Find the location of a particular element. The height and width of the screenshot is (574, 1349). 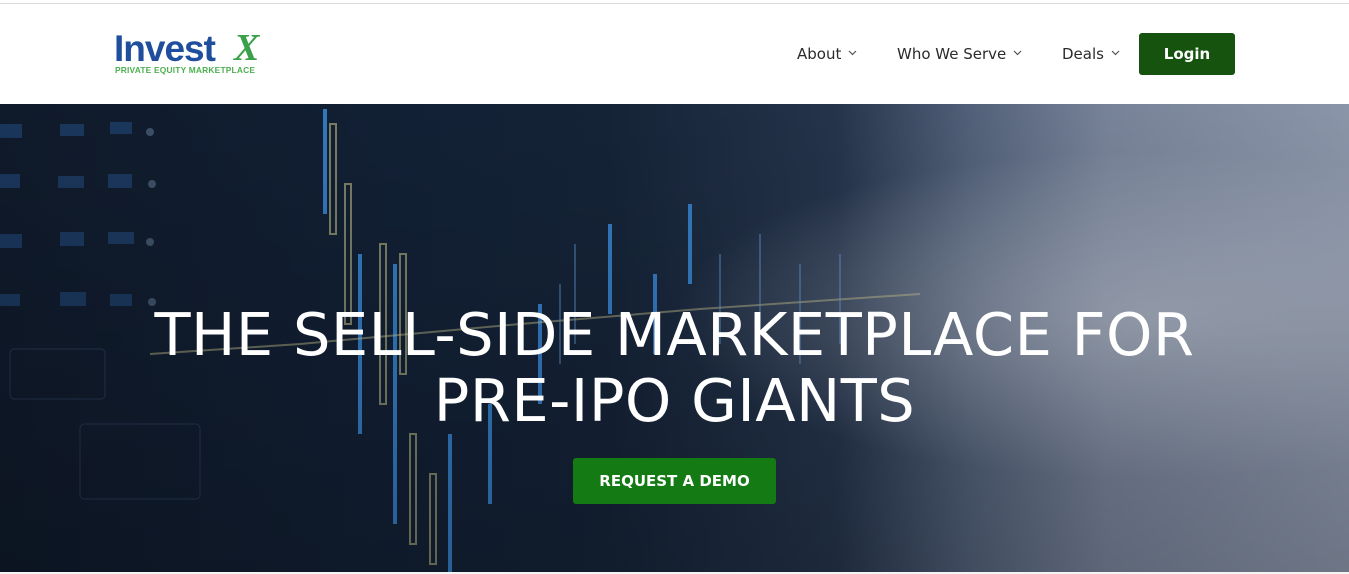

investx-logo: Invest X PRIVATE EQUITY MARKETPLACE is located at coordinates (194, 52).